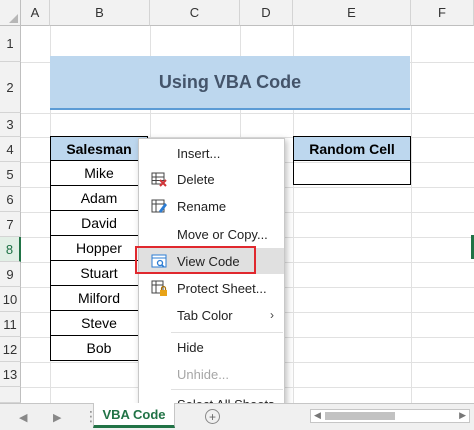 This screenshot has width=474, height=430. What do you see at coordinates (99, 148) in the screenshot?
I see `salesman-header: Salesman` at bounding box center [99, 148].